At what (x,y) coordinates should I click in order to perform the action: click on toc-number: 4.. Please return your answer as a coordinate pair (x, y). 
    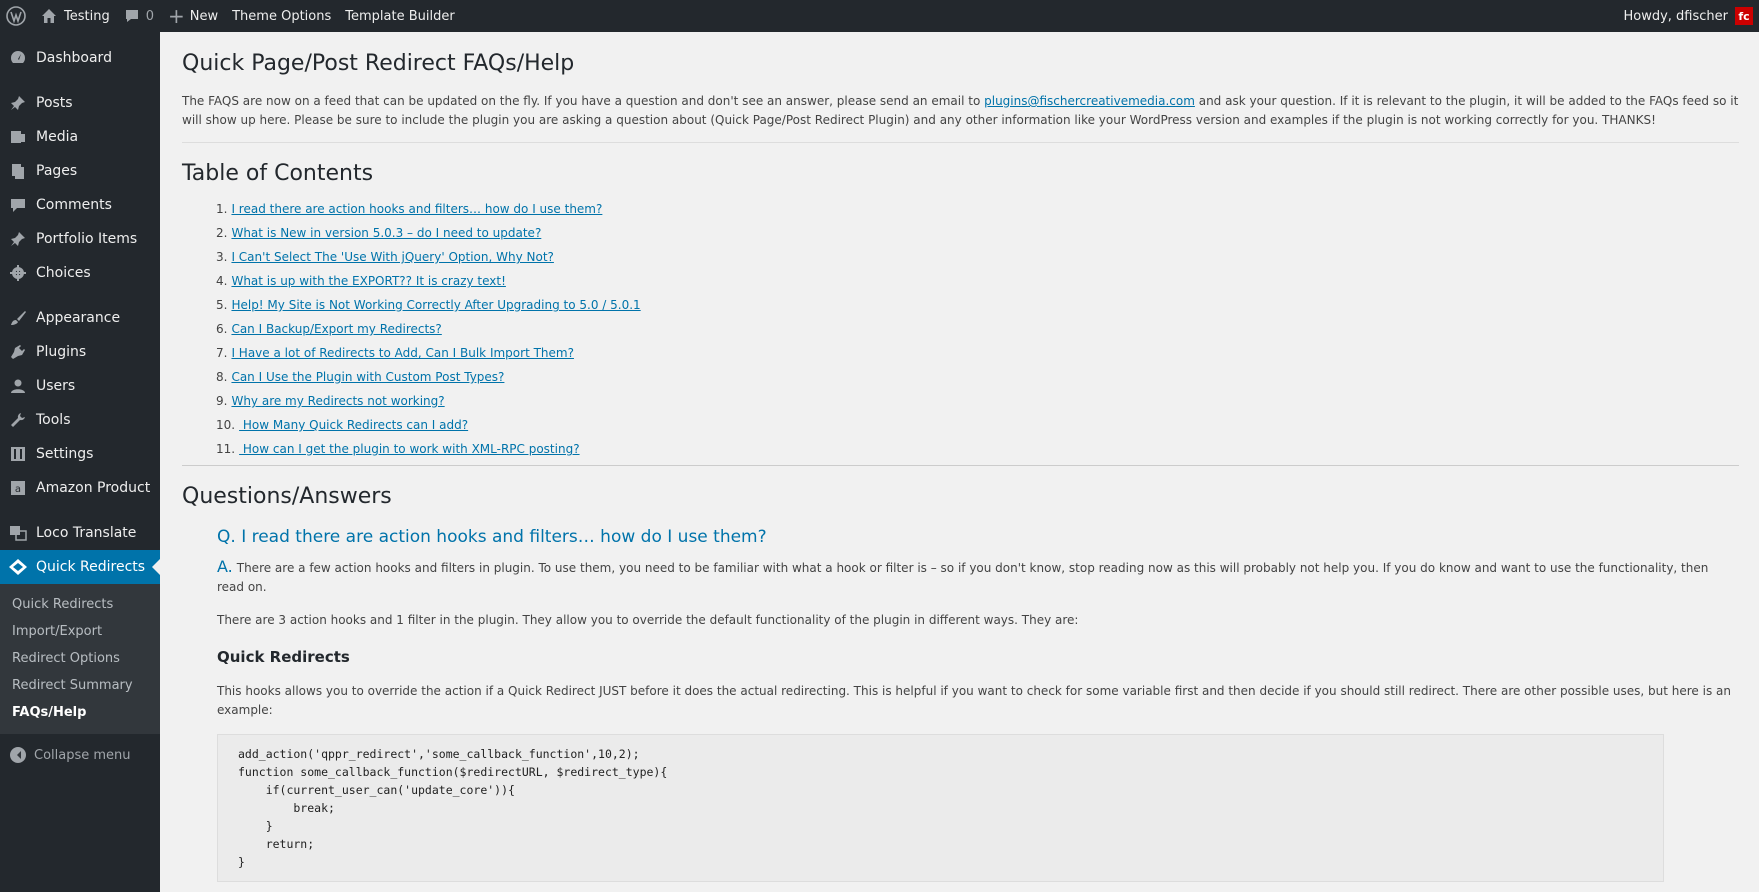
    Looking at the image, I should click on (222, 281).